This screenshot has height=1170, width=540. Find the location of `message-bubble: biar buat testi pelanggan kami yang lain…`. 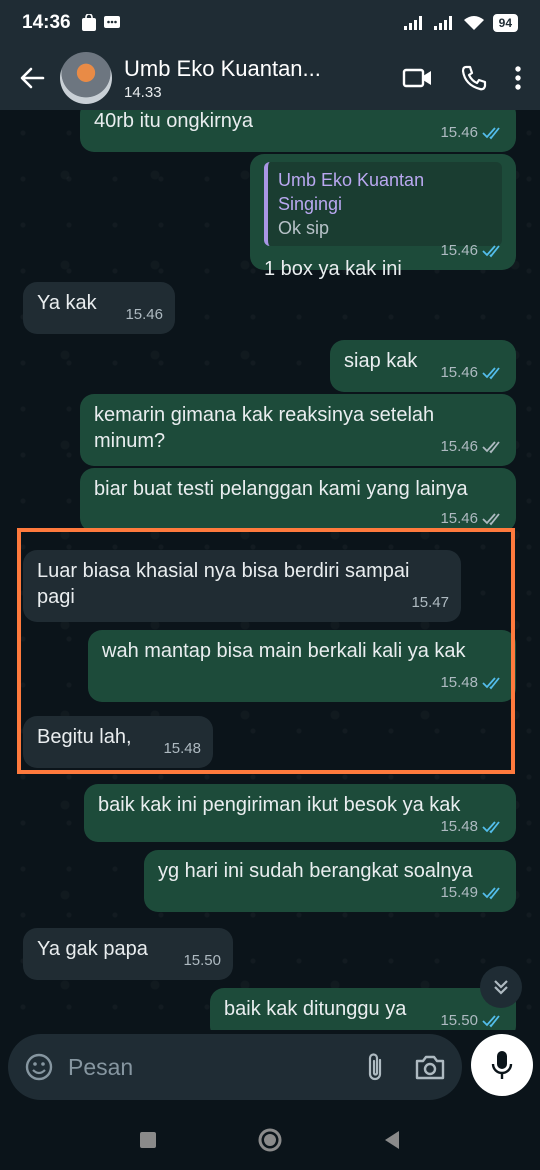

message-bubble: biar buat testi pelanggan kami yang lain… is located at coordinates (298, 500).